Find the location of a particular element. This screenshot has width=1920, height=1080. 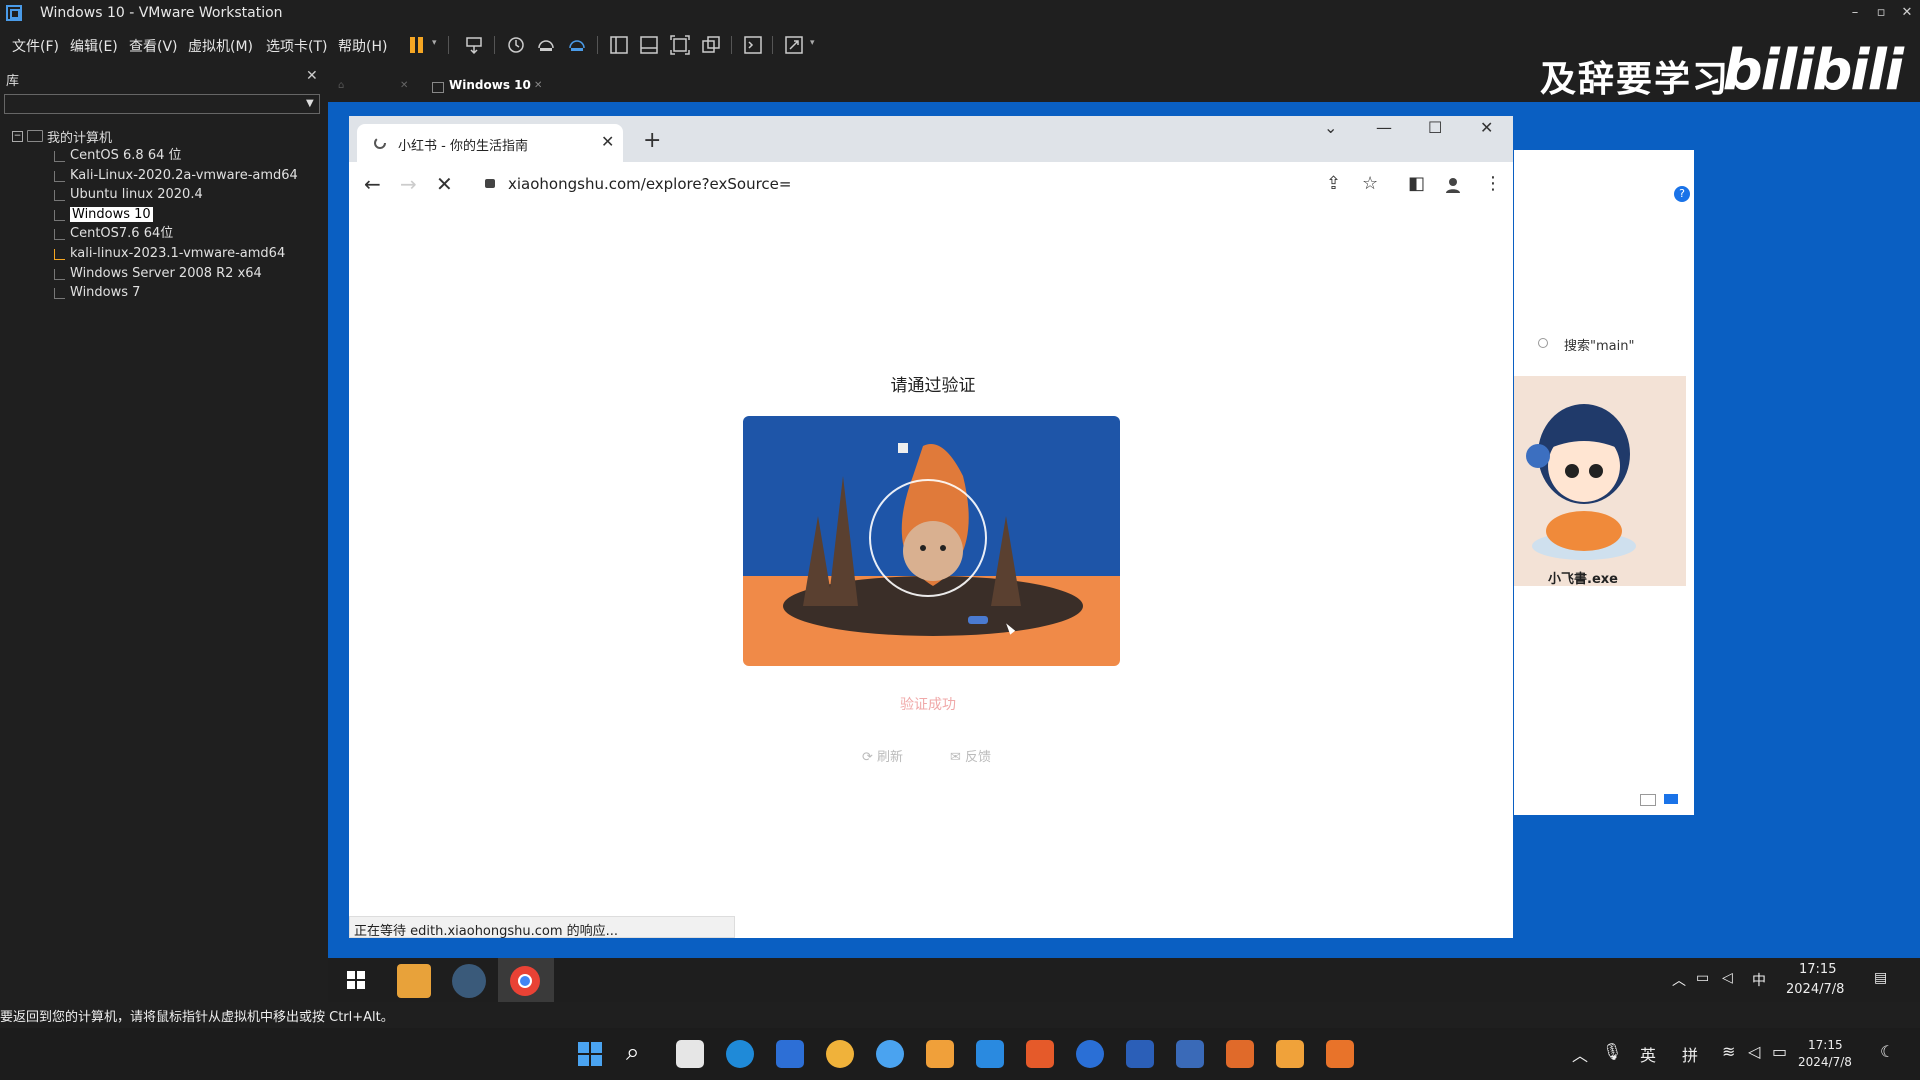

search-hint: 搜索"main" is located at coordinates (1599, 344).